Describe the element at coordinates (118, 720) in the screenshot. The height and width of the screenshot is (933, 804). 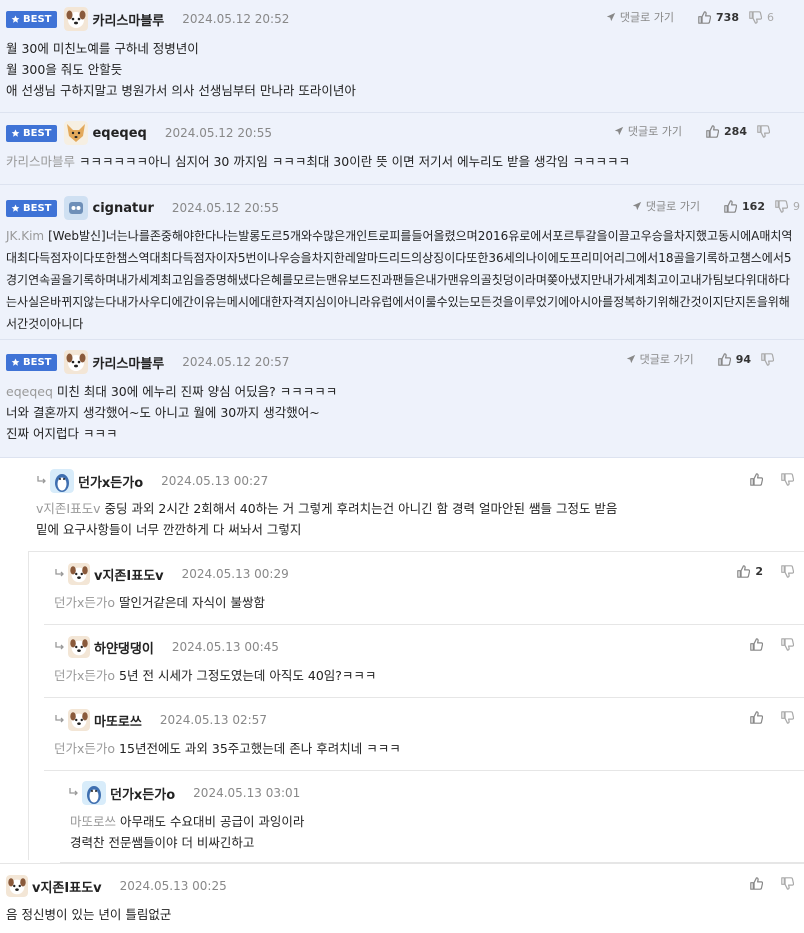
I see `username: 마또로쓰` at that location.